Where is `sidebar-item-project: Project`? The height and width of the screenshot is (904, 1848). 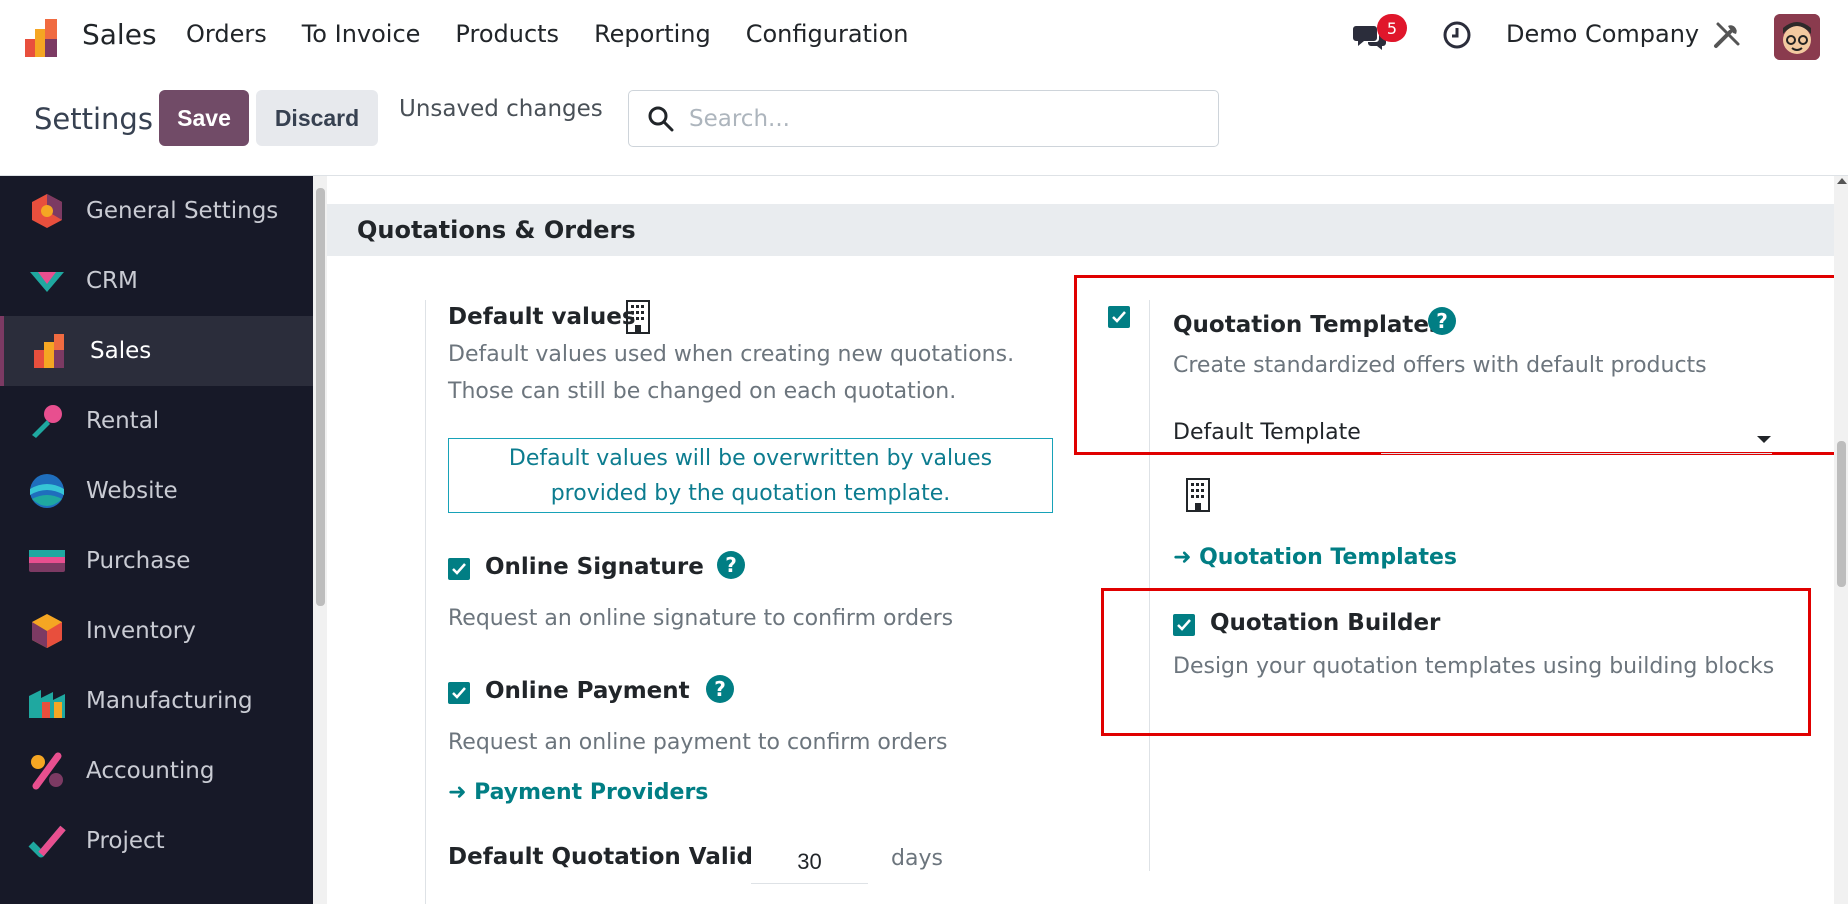
sidebar-item-project: Project is located at coordinates (156, 841).